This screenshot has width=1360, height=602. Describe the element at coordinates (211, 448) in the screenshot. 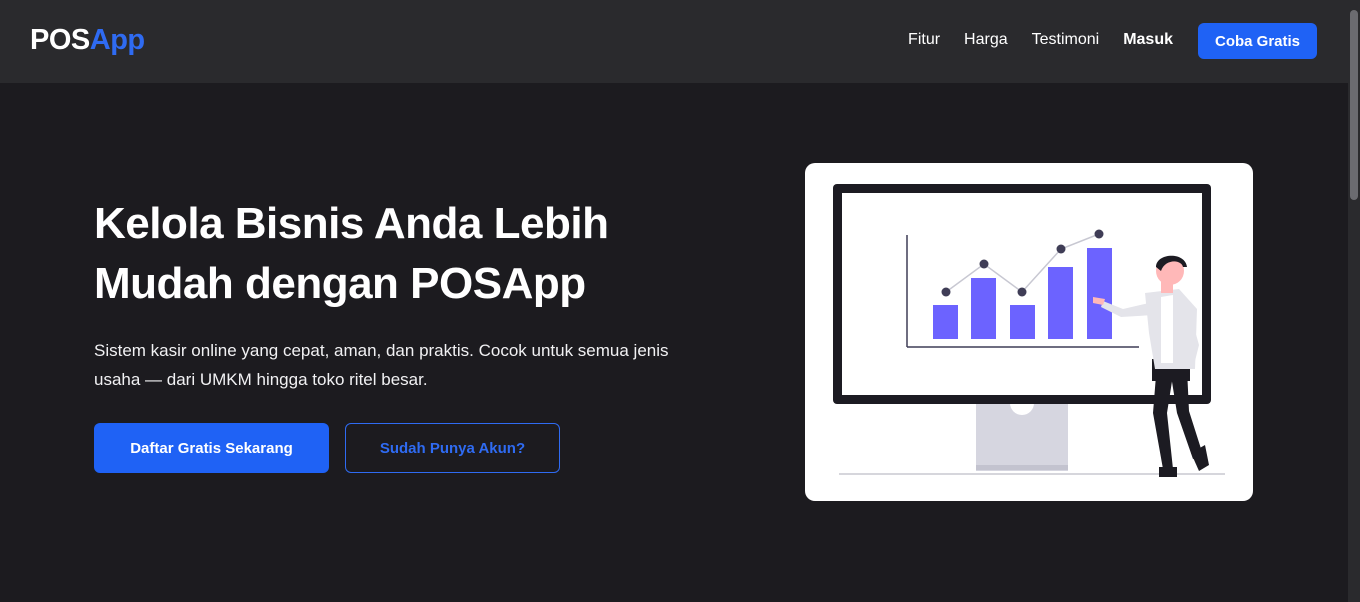

I see `signup-button: Daftar Gratis Sekarang` at that location.